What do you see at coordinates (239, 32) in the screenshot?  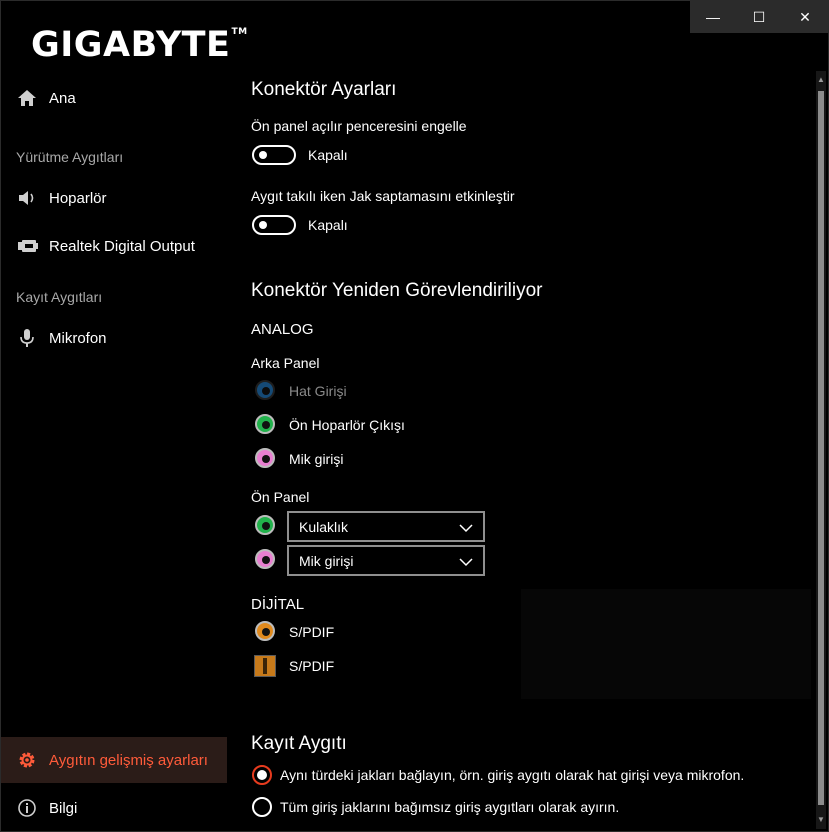 I see `logo-trademark: TM` at bounding box center [239, 32].